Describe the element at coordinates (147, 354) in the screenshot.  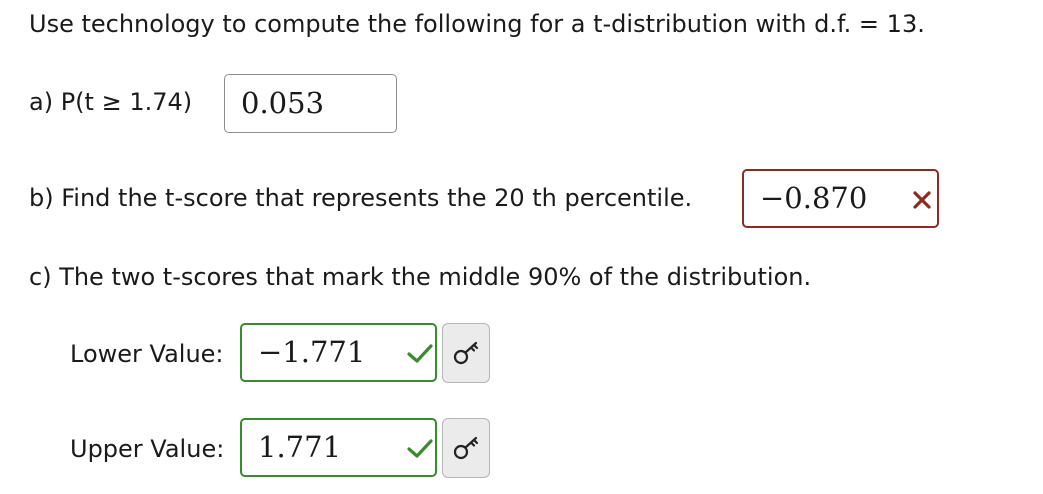
I see `lower-value-label: Lower Value:` at that location.